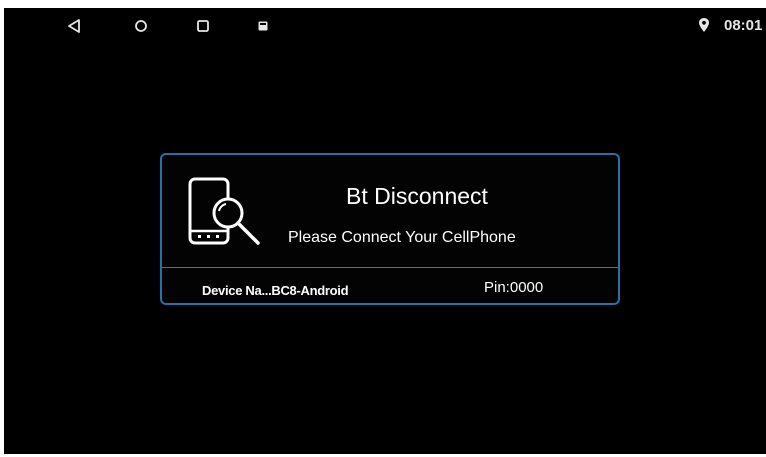  Describe the element at coordinates (402, 237) in the screenshot. I see `dialog-message: Please Connect Your CellPhone` at that location.